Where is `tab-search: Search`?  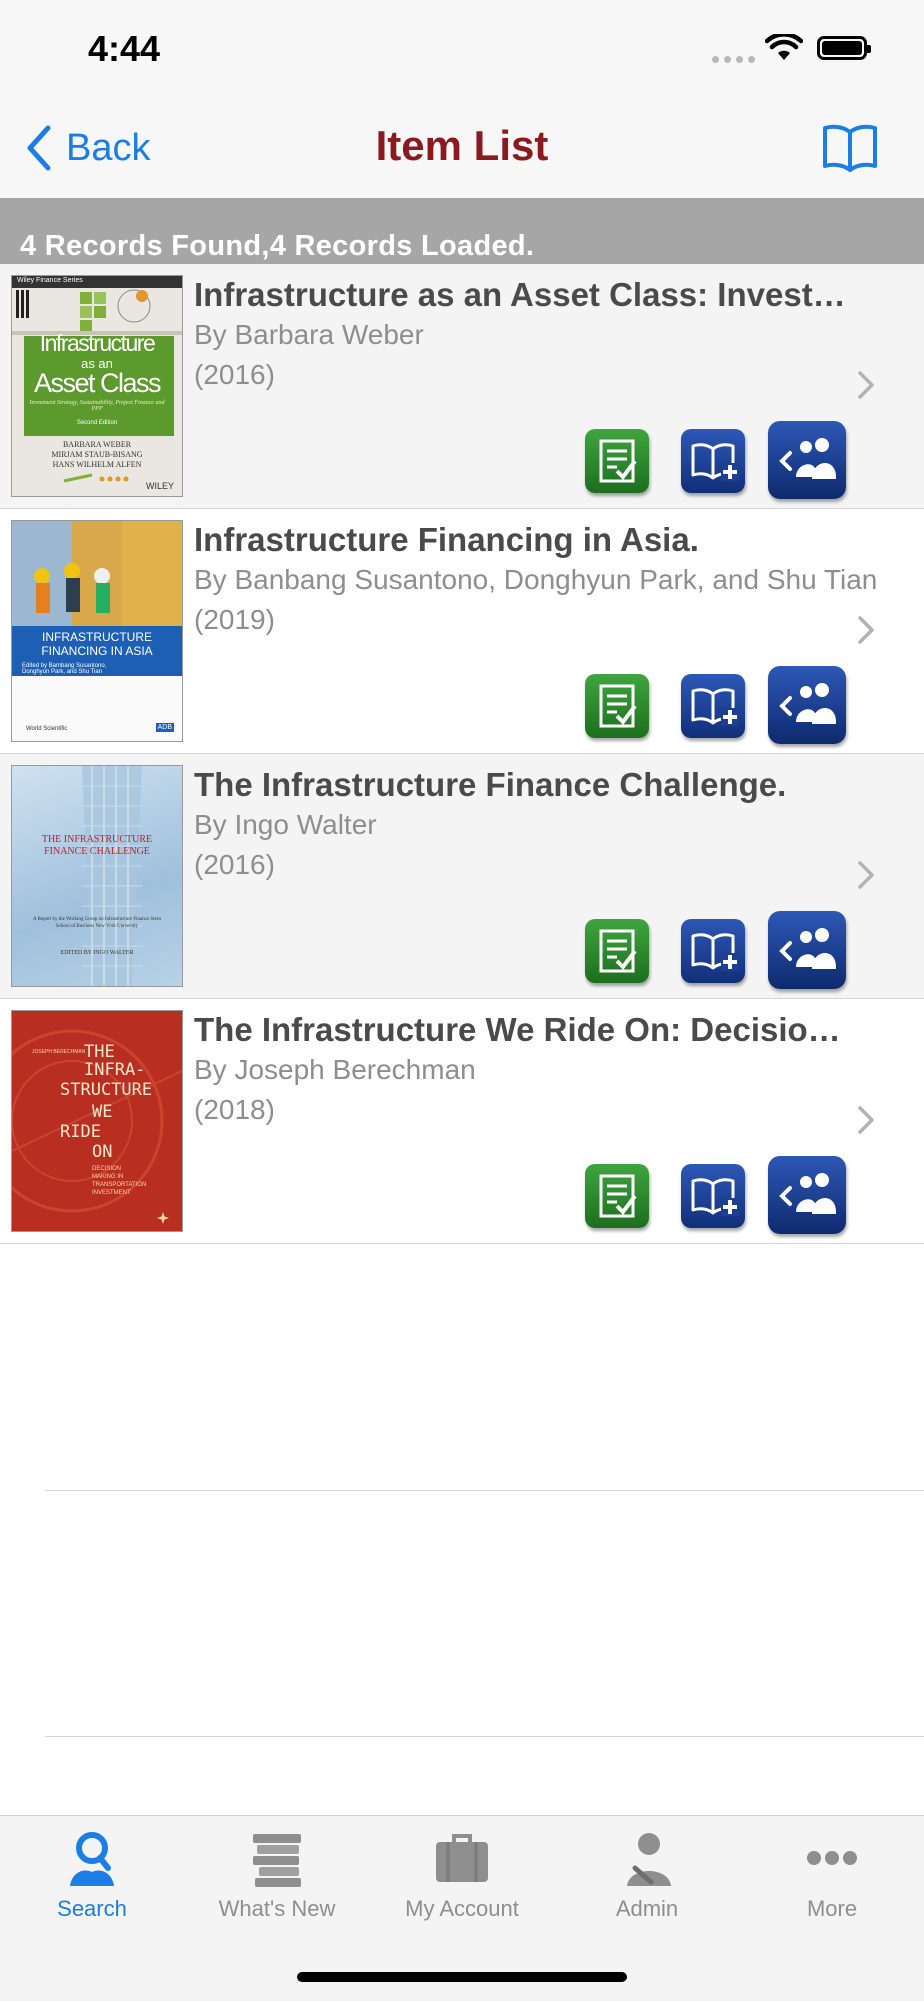
tab-search: Search is located at coordinates (92, 1871).